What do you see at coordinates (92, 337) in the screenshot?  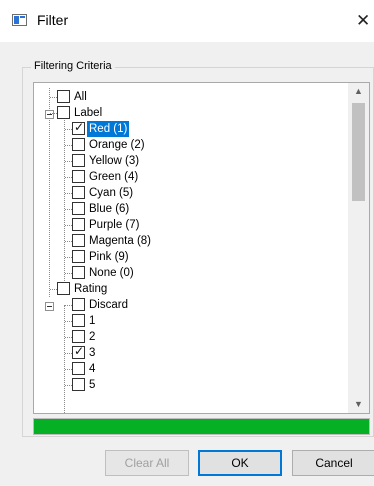 I see `tree-item-label: 2` at bounding box center [92, 337].